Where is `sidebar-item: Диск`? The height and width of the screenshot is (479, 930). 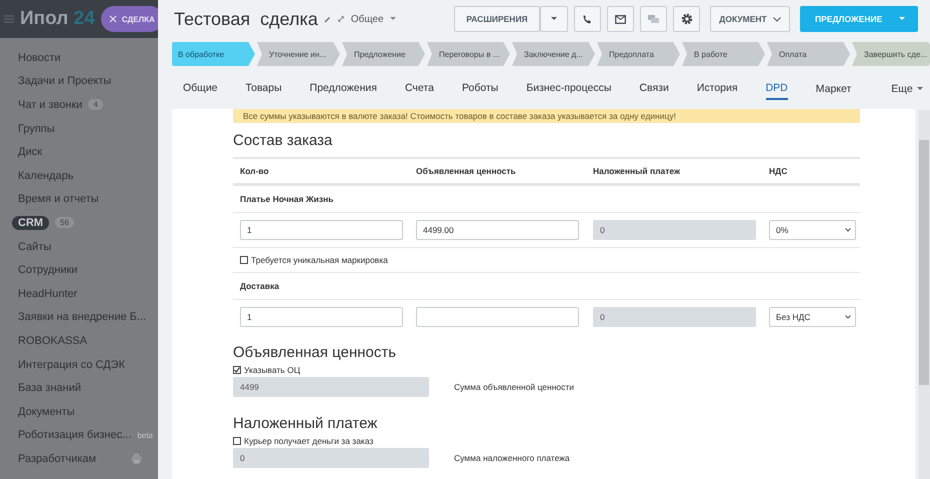
sidebar-item: Диск is located at coordinates (30, 152).